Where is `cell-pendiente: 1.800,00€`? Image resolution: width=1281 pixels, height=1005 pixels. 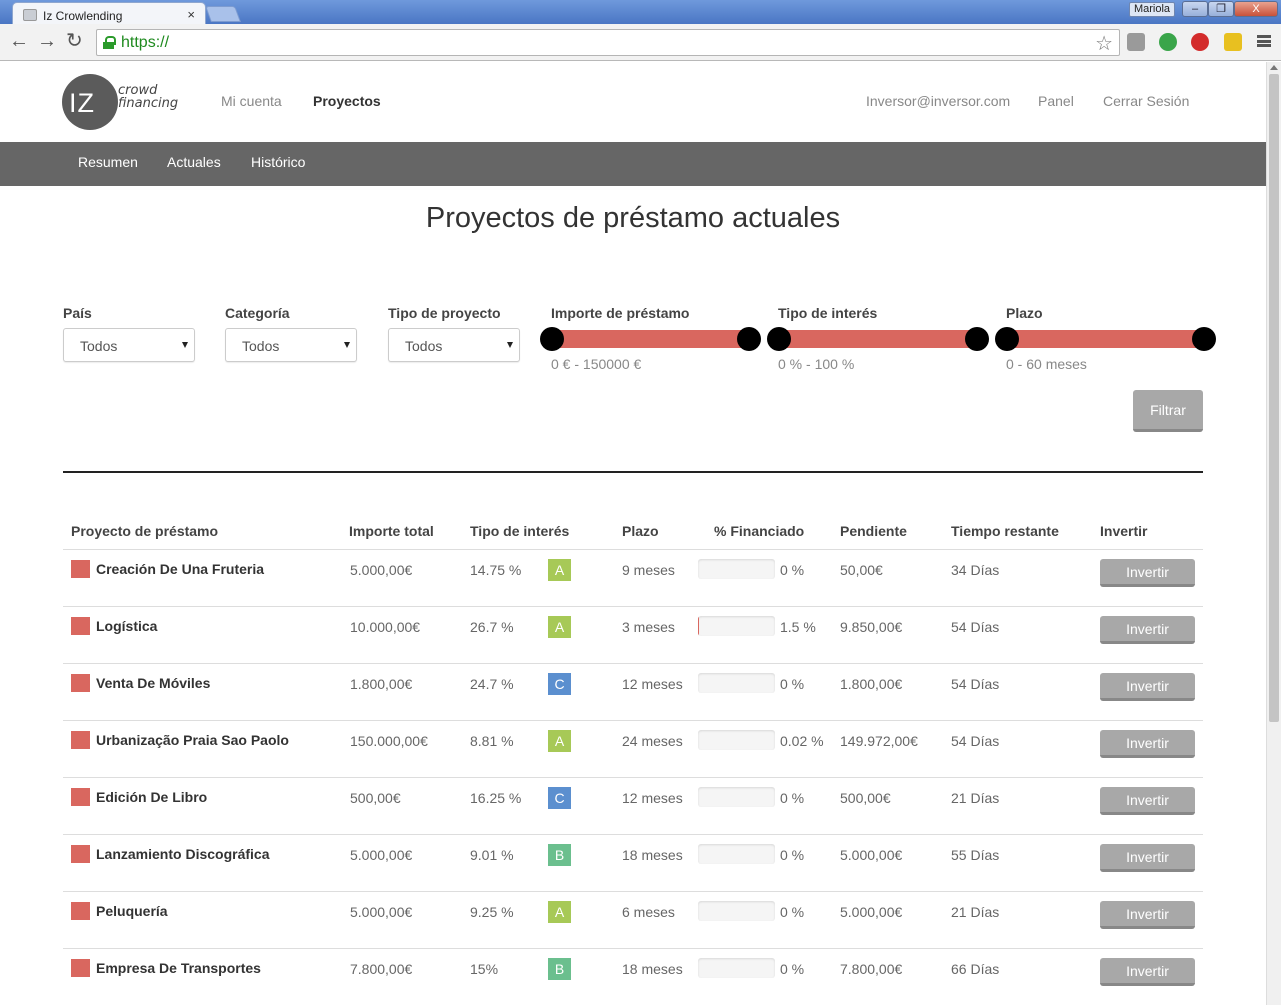
cell-pendiente: 1.800,00€ is located at coordinates (871, 684).